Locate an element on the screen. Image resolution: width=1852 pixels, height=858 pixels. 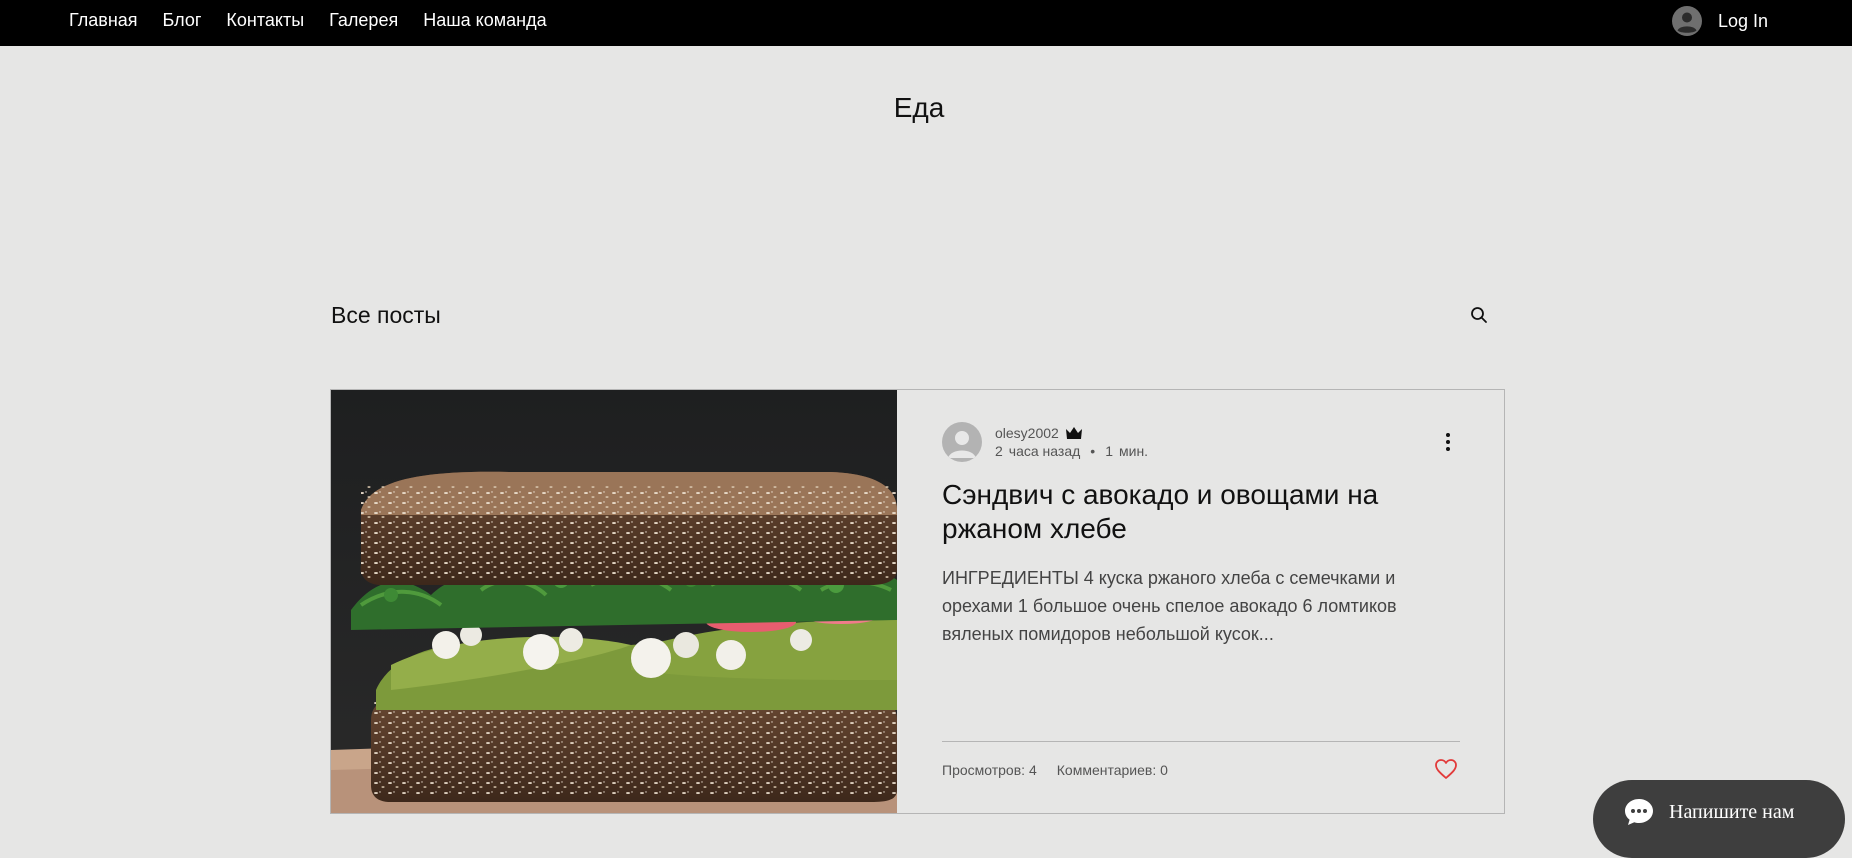
comments-label: Комментариев: is located at coordinates (1106, 770).